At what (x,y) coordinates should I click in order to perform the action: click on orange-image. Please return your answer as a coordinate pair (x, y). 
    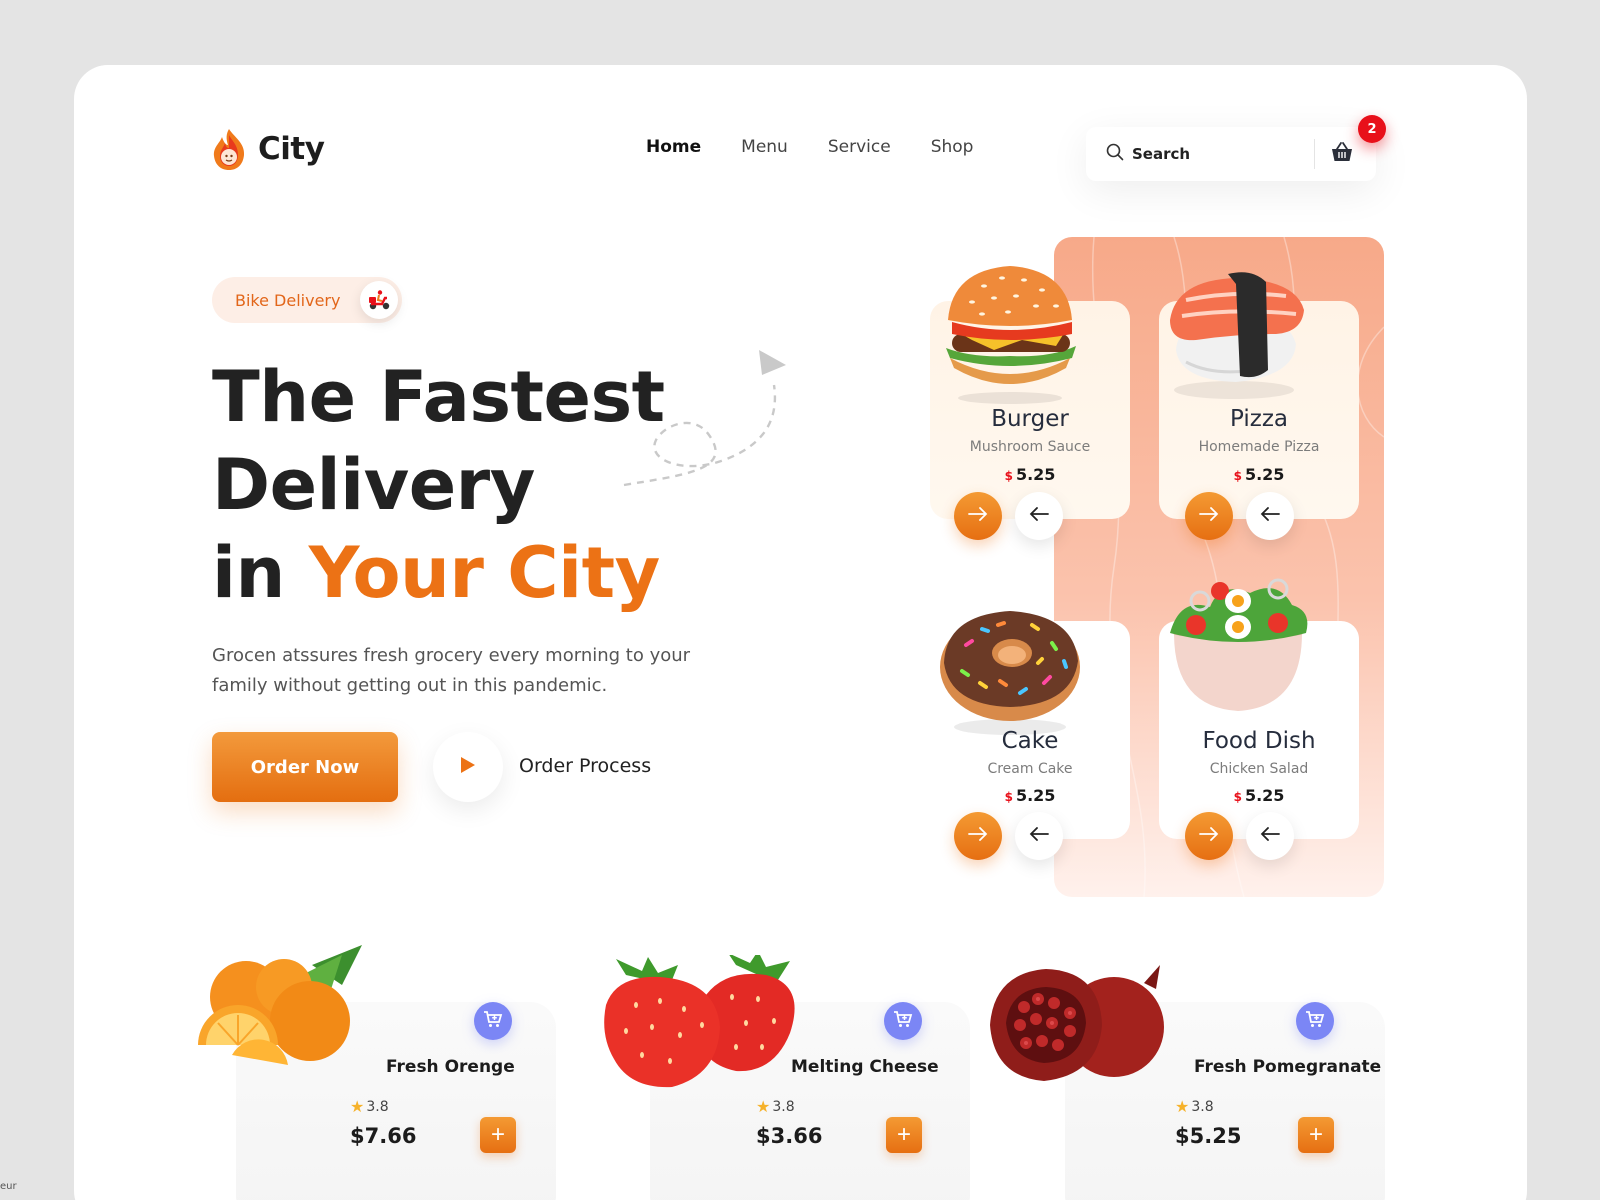
    Looking at the image, I should click on (287, 1010).